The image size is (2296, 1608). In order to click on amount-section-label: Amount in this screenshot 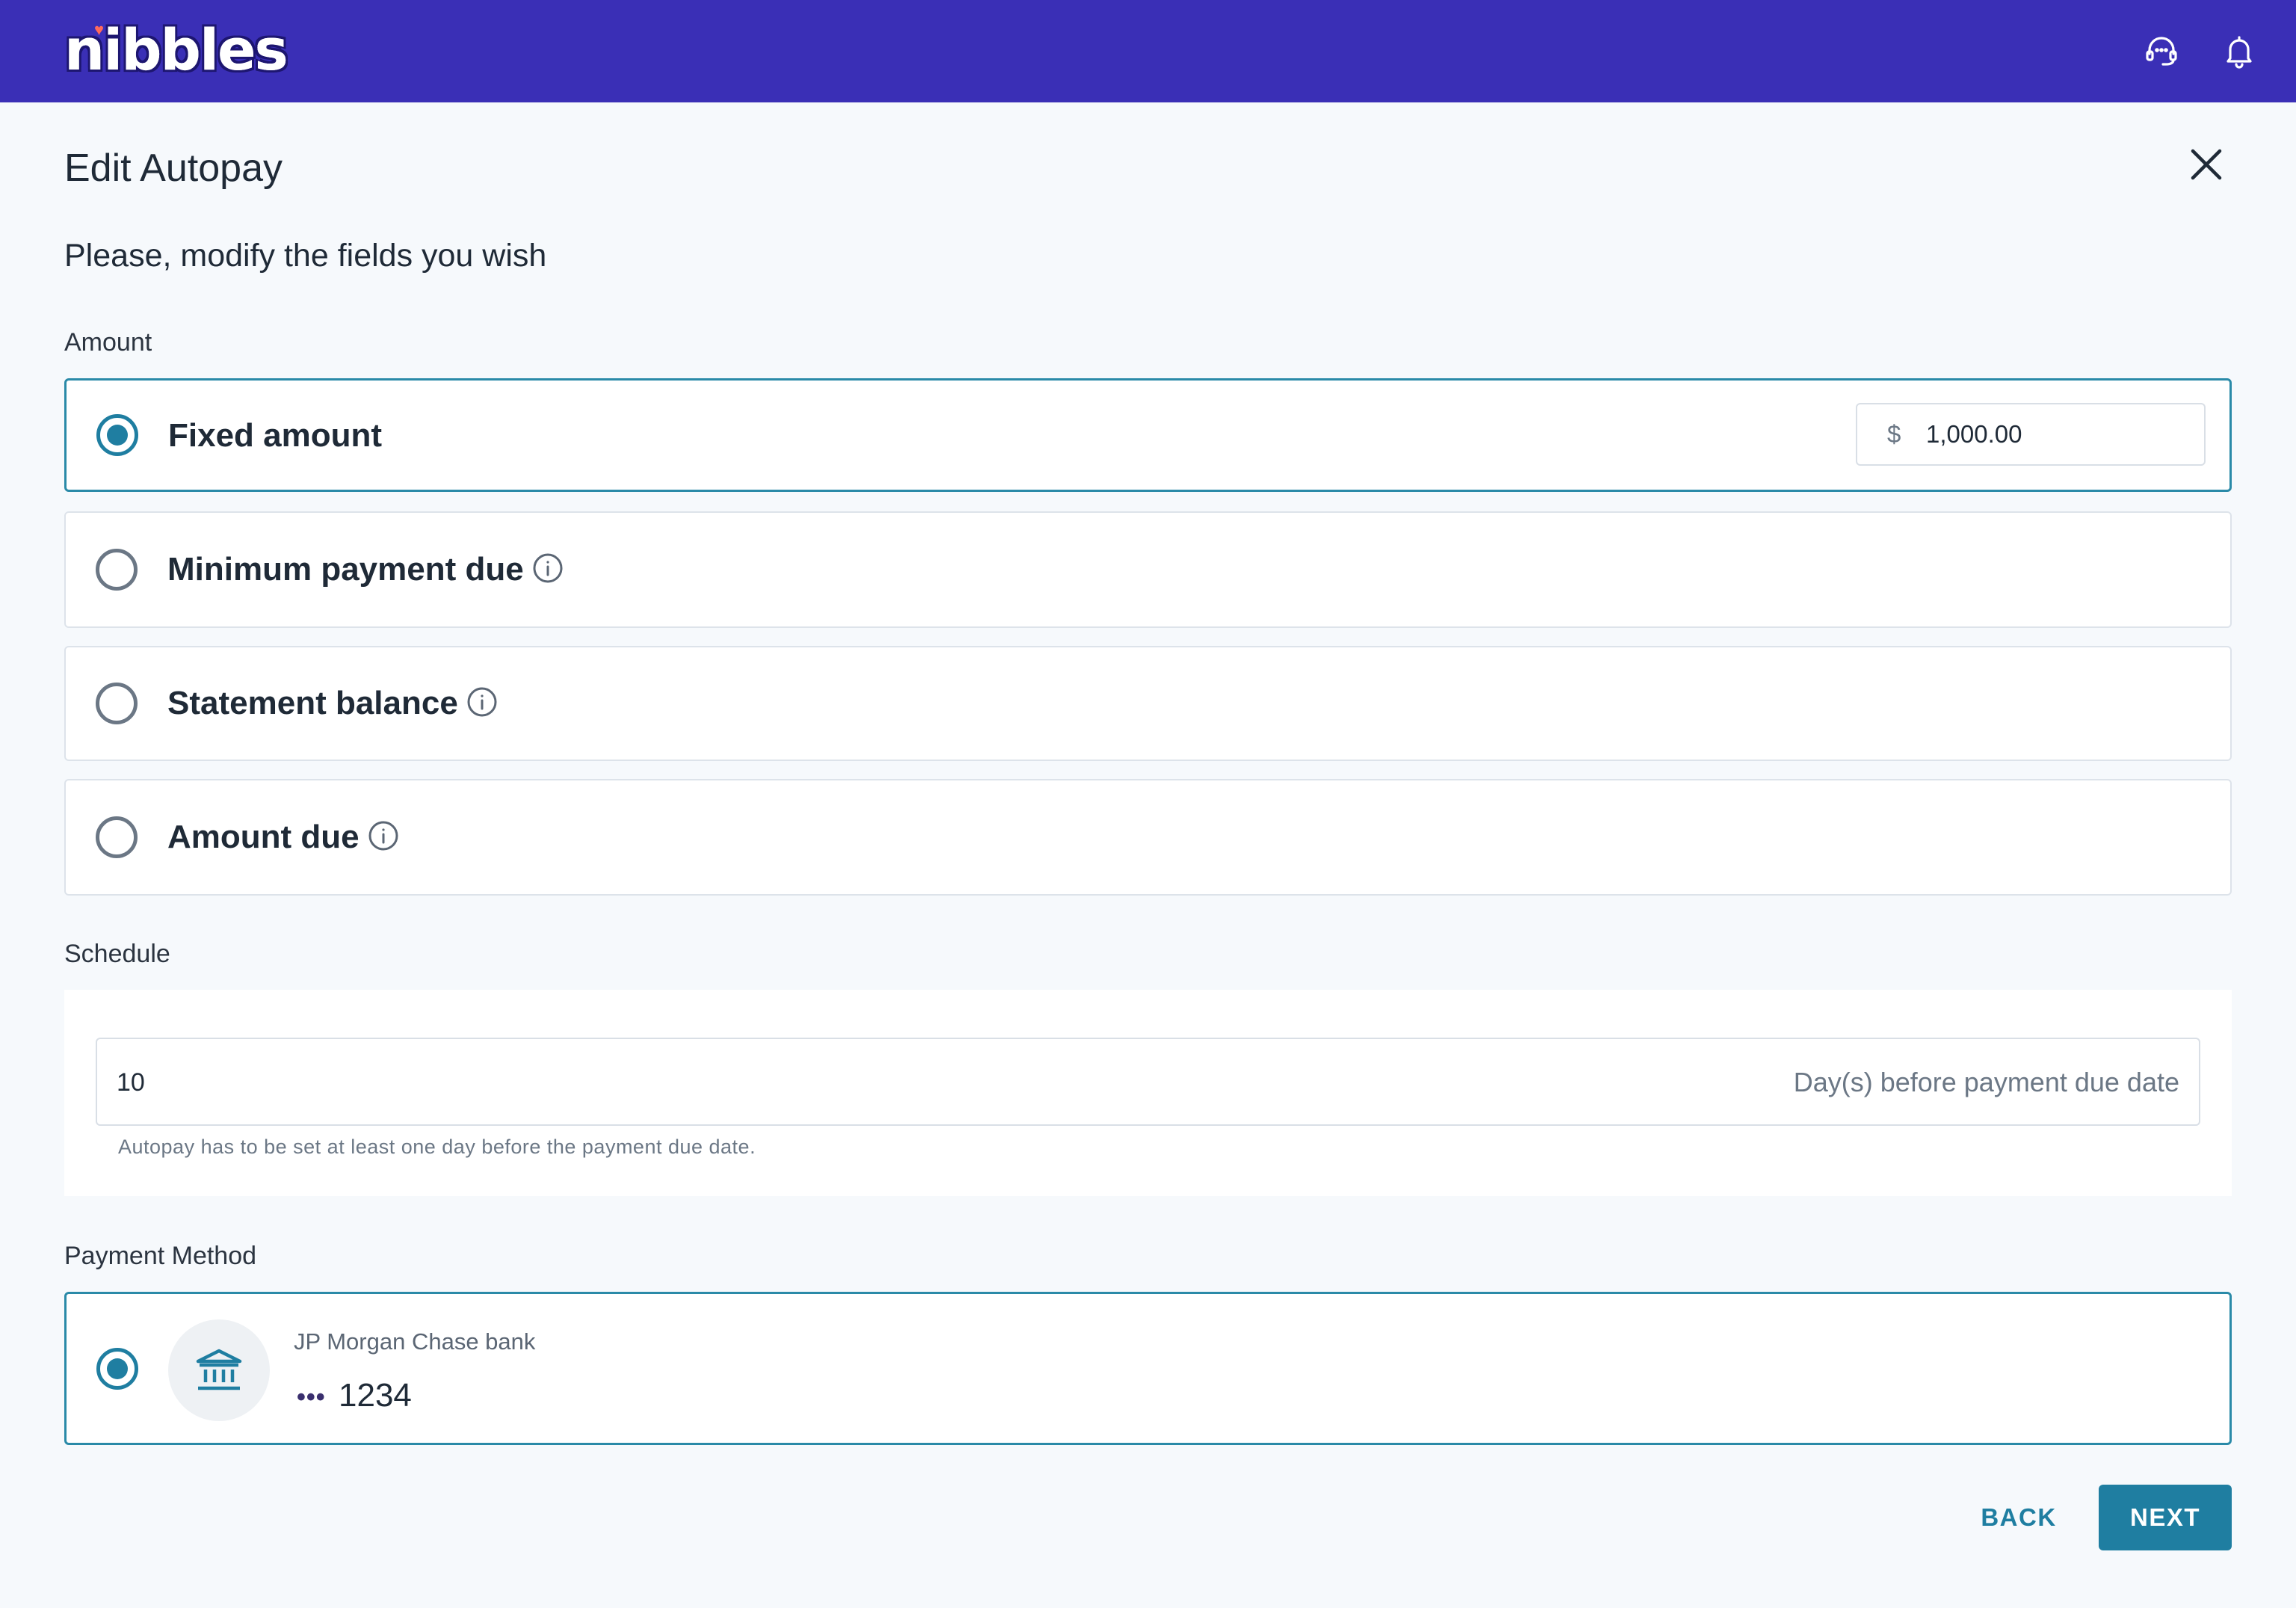, I will do `click(108, 342)`.